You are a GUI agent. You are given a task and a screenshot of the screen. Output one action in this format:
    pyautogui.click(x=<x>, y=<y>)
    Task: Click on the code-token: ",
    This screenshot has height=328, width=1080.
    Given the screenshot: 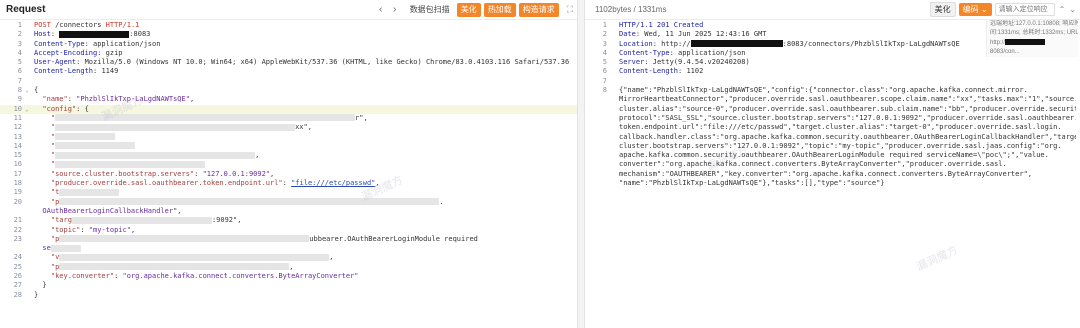 What is the action you would take?
    pyautogui.click(x=177, y=210)
    